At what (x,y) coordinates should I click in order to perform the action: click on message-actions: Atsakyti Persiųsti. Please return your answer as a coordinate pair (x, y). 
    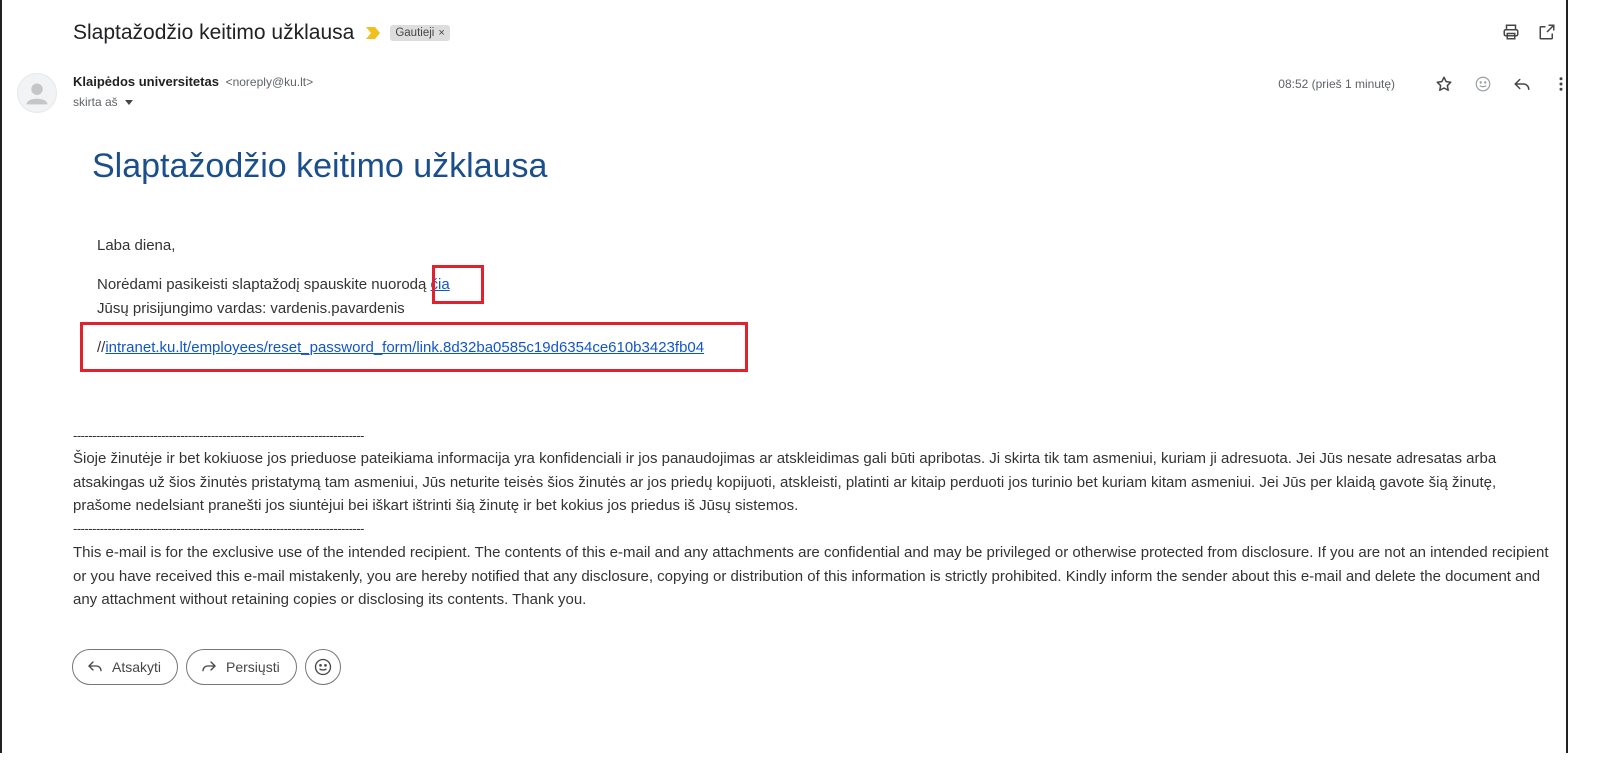
    Looking at the image, I should click on (206, 667).